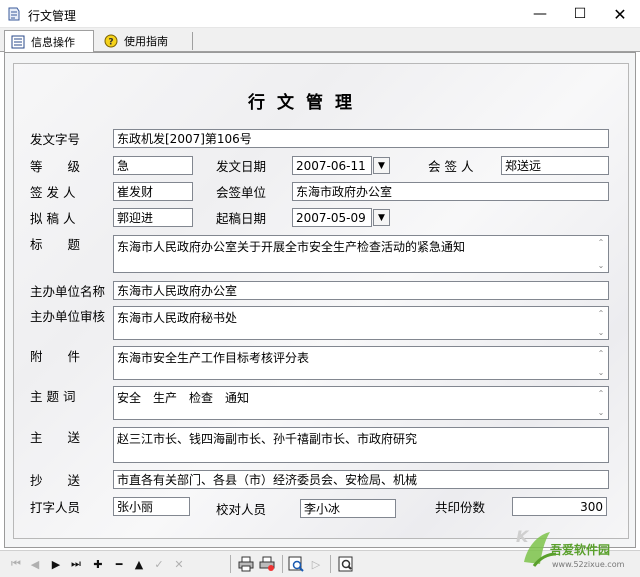  Describe the element at coordinates (192, 41) in the screenshot. I see `tab-separator` at that location.